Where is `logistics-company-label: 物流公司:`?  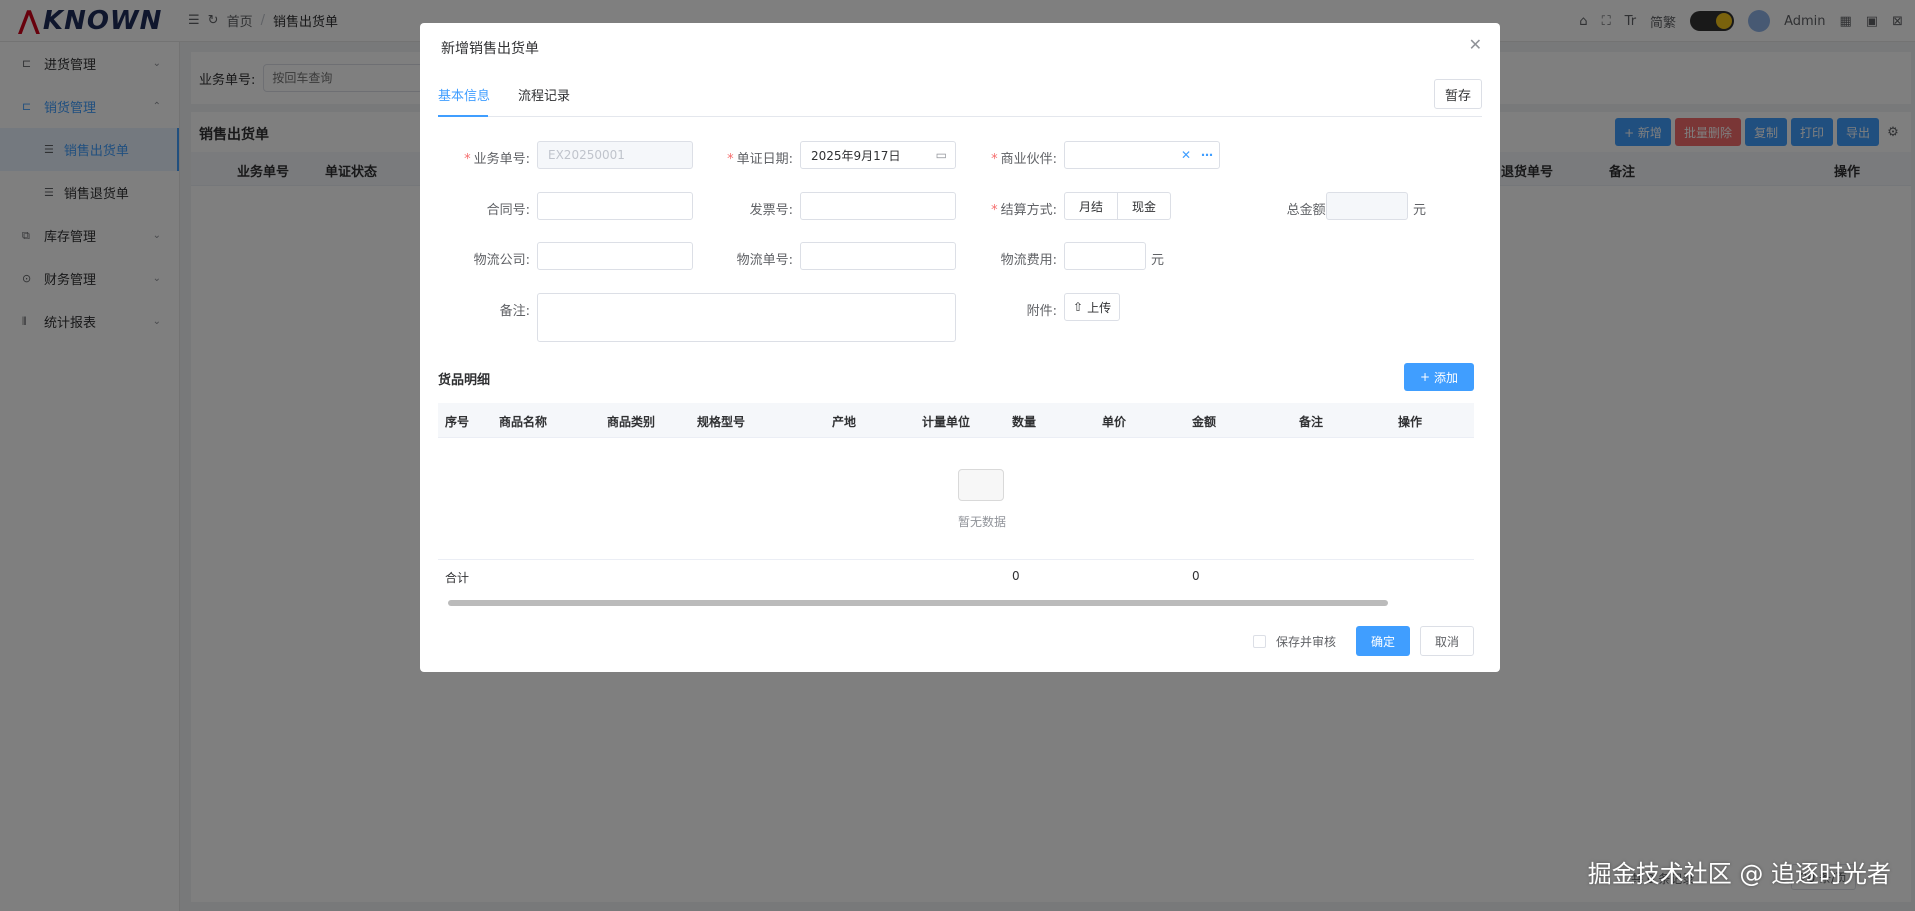
logistics-company-label: 物流公司: is located at coordinates (501, 260).